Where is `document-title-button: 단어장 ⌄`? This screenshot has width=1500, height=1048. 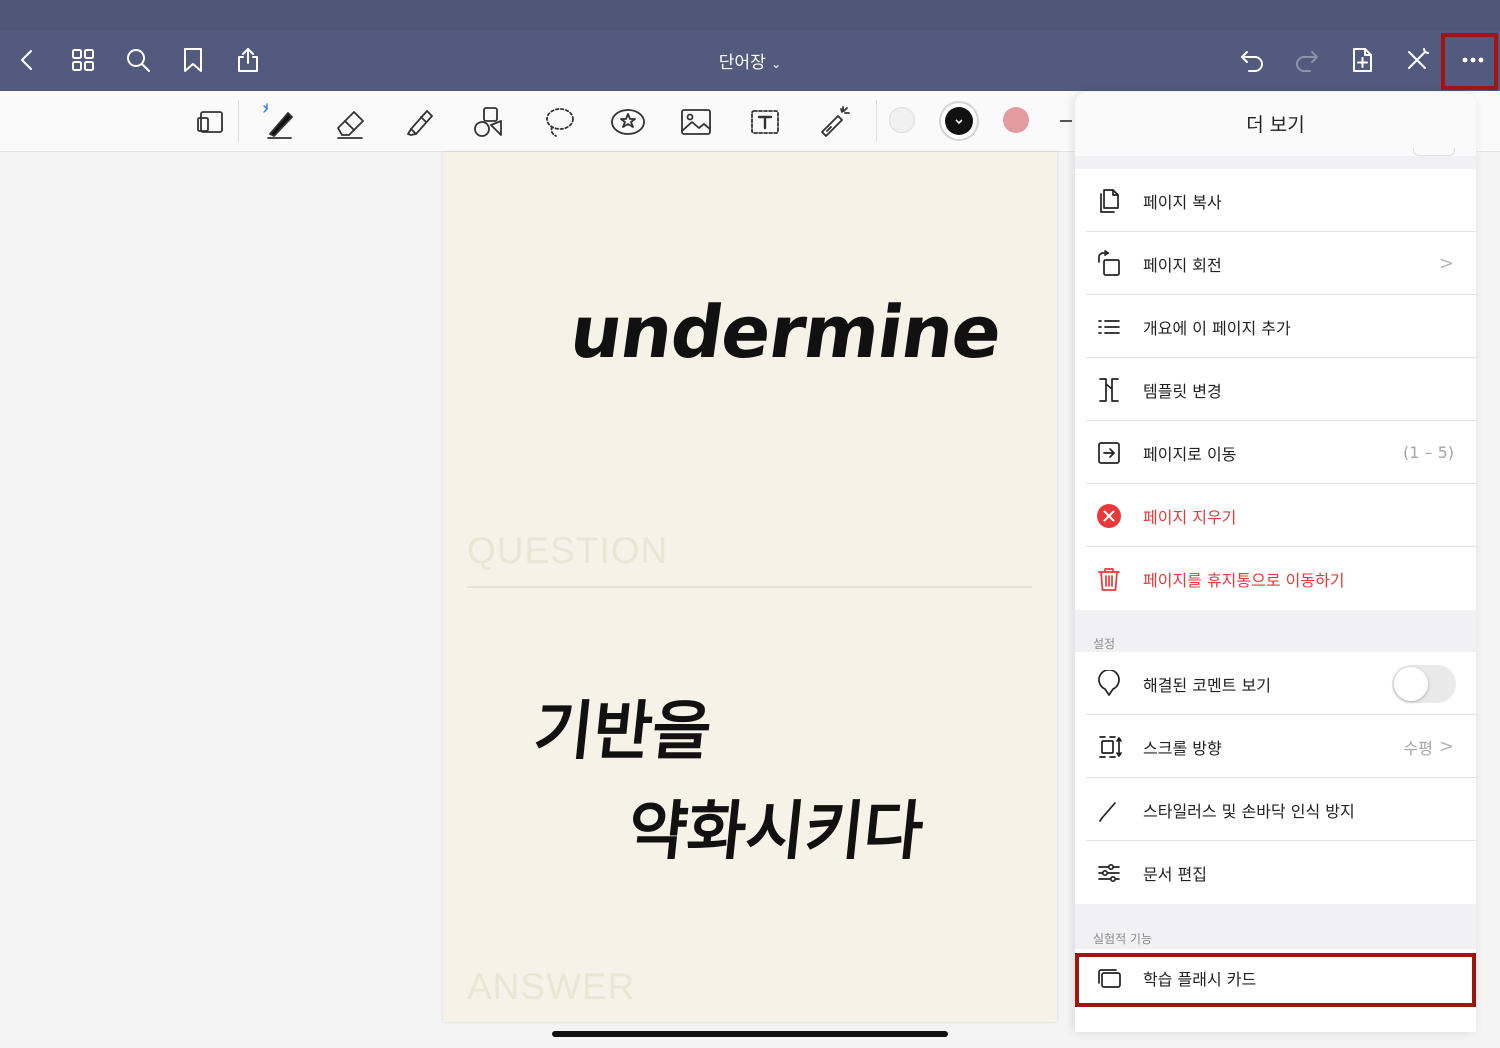
document-title-button: 단어장 ⌄ is located at coordinates (750, 63).